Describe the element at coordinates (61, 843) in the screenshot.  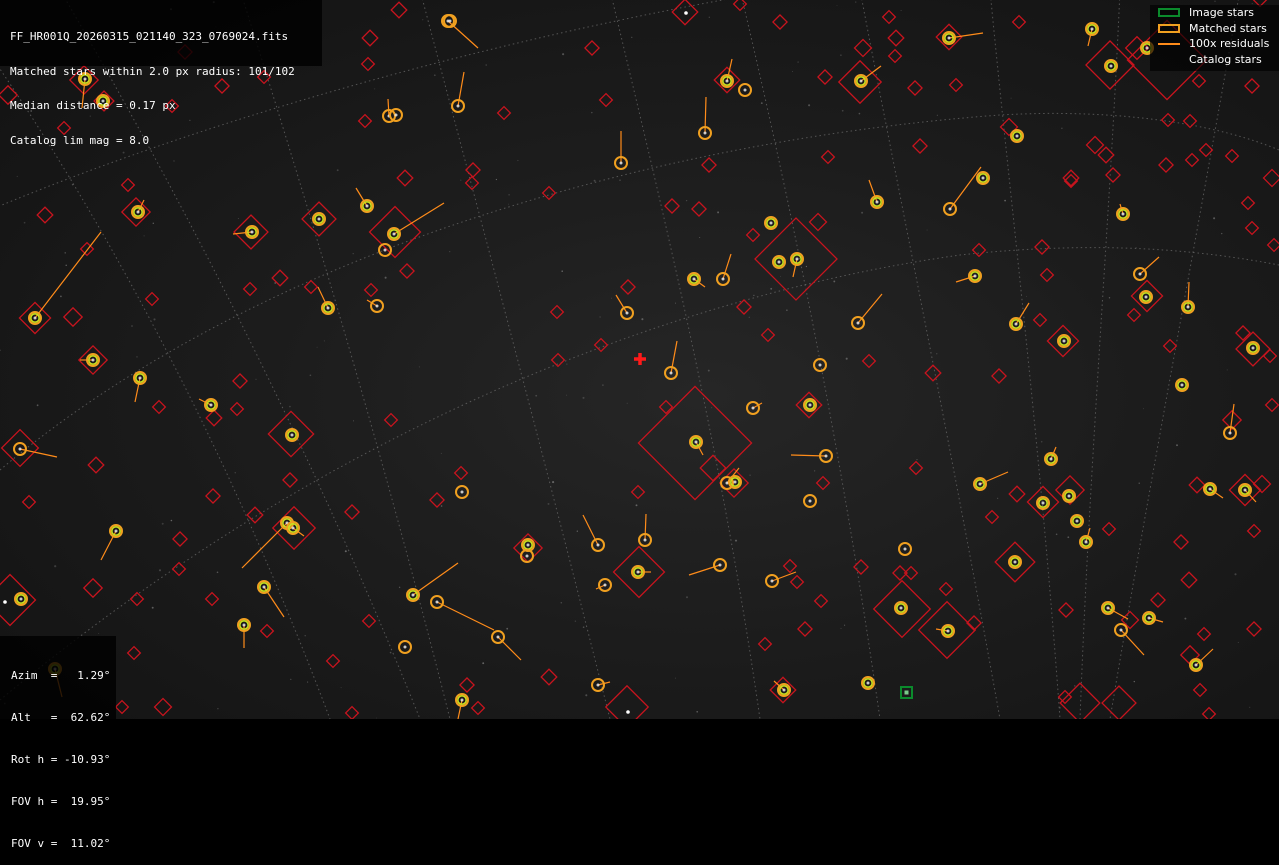
I see `fov-vertical-readout: FOV v = 11.02°` at that location.